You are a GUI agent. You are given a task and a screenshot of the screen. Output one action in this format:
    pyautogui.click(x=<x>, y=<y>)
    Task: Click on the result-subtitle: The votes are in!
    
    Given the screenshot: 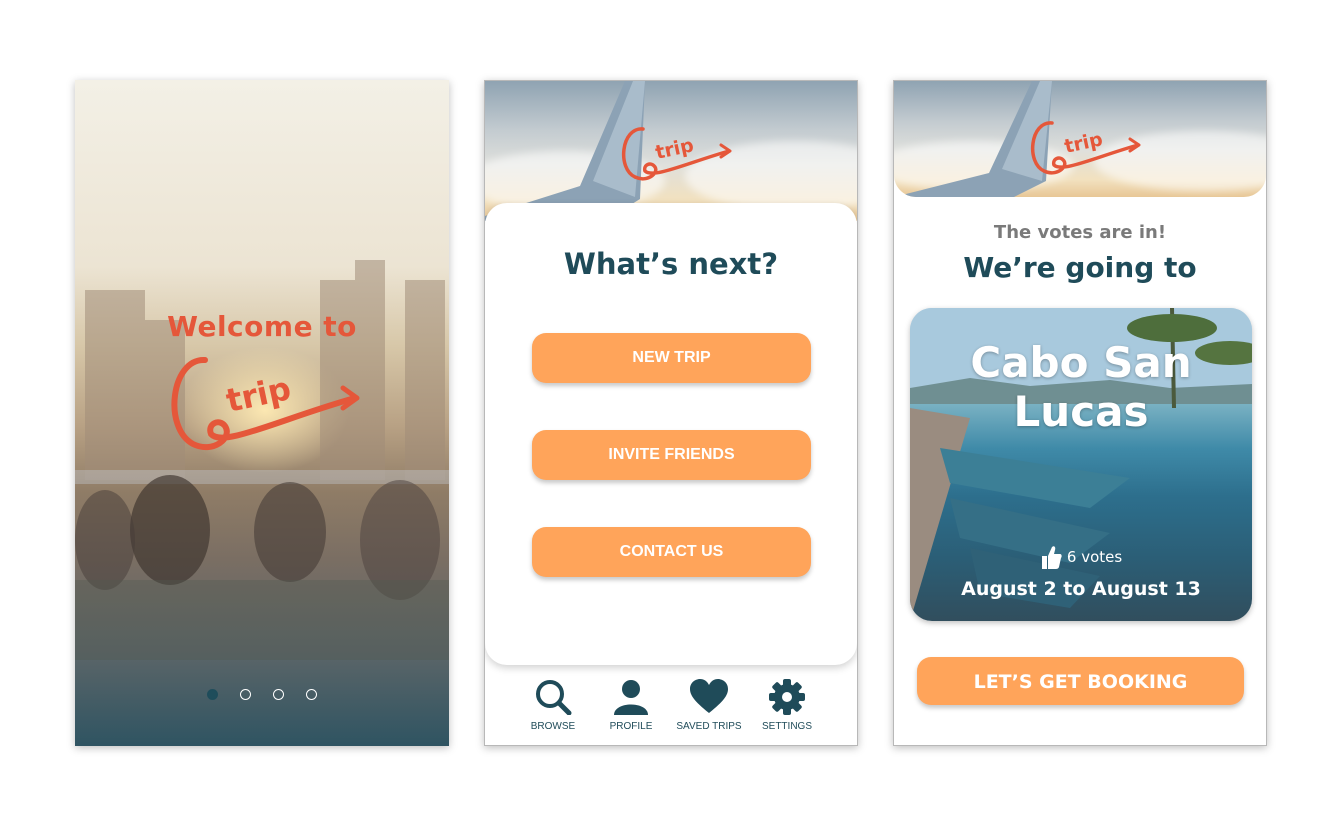 What is the action you would take?
    pyautogui.click(x=1080, y=232)
    